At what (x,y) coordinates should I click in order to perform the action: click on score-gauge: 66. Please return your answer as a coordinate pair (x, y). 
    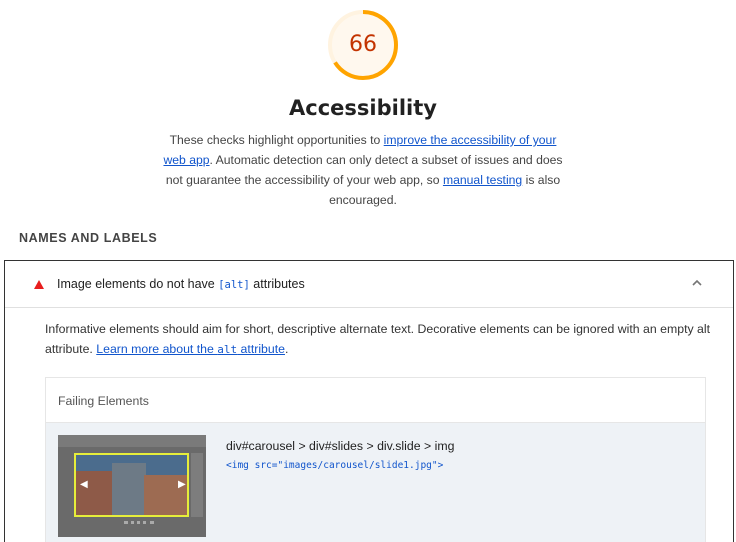
    Looking at the image, I should click on (363, 45).